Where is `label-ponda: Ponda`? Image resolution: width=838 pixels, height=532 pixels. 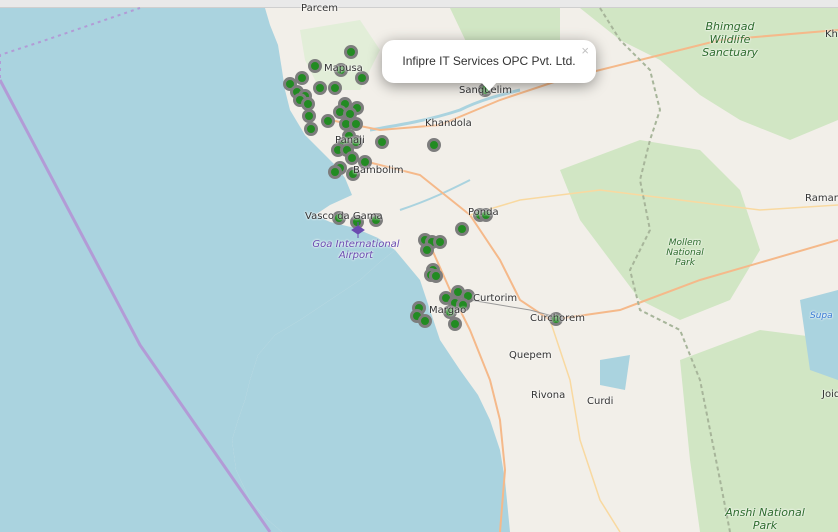 label-ponda: Ponda is located at coordinates (483, 212).